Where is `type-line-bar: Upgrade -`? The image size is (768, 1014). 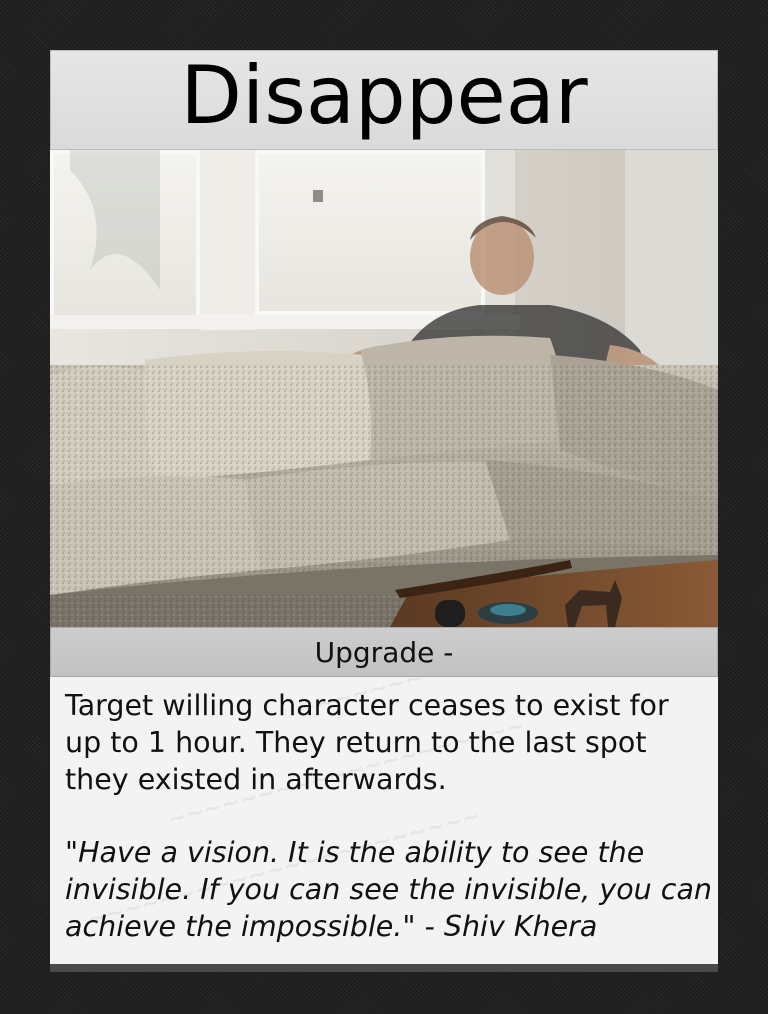
type-line-bar: Upgrade - is located at coordinates (384, 652).